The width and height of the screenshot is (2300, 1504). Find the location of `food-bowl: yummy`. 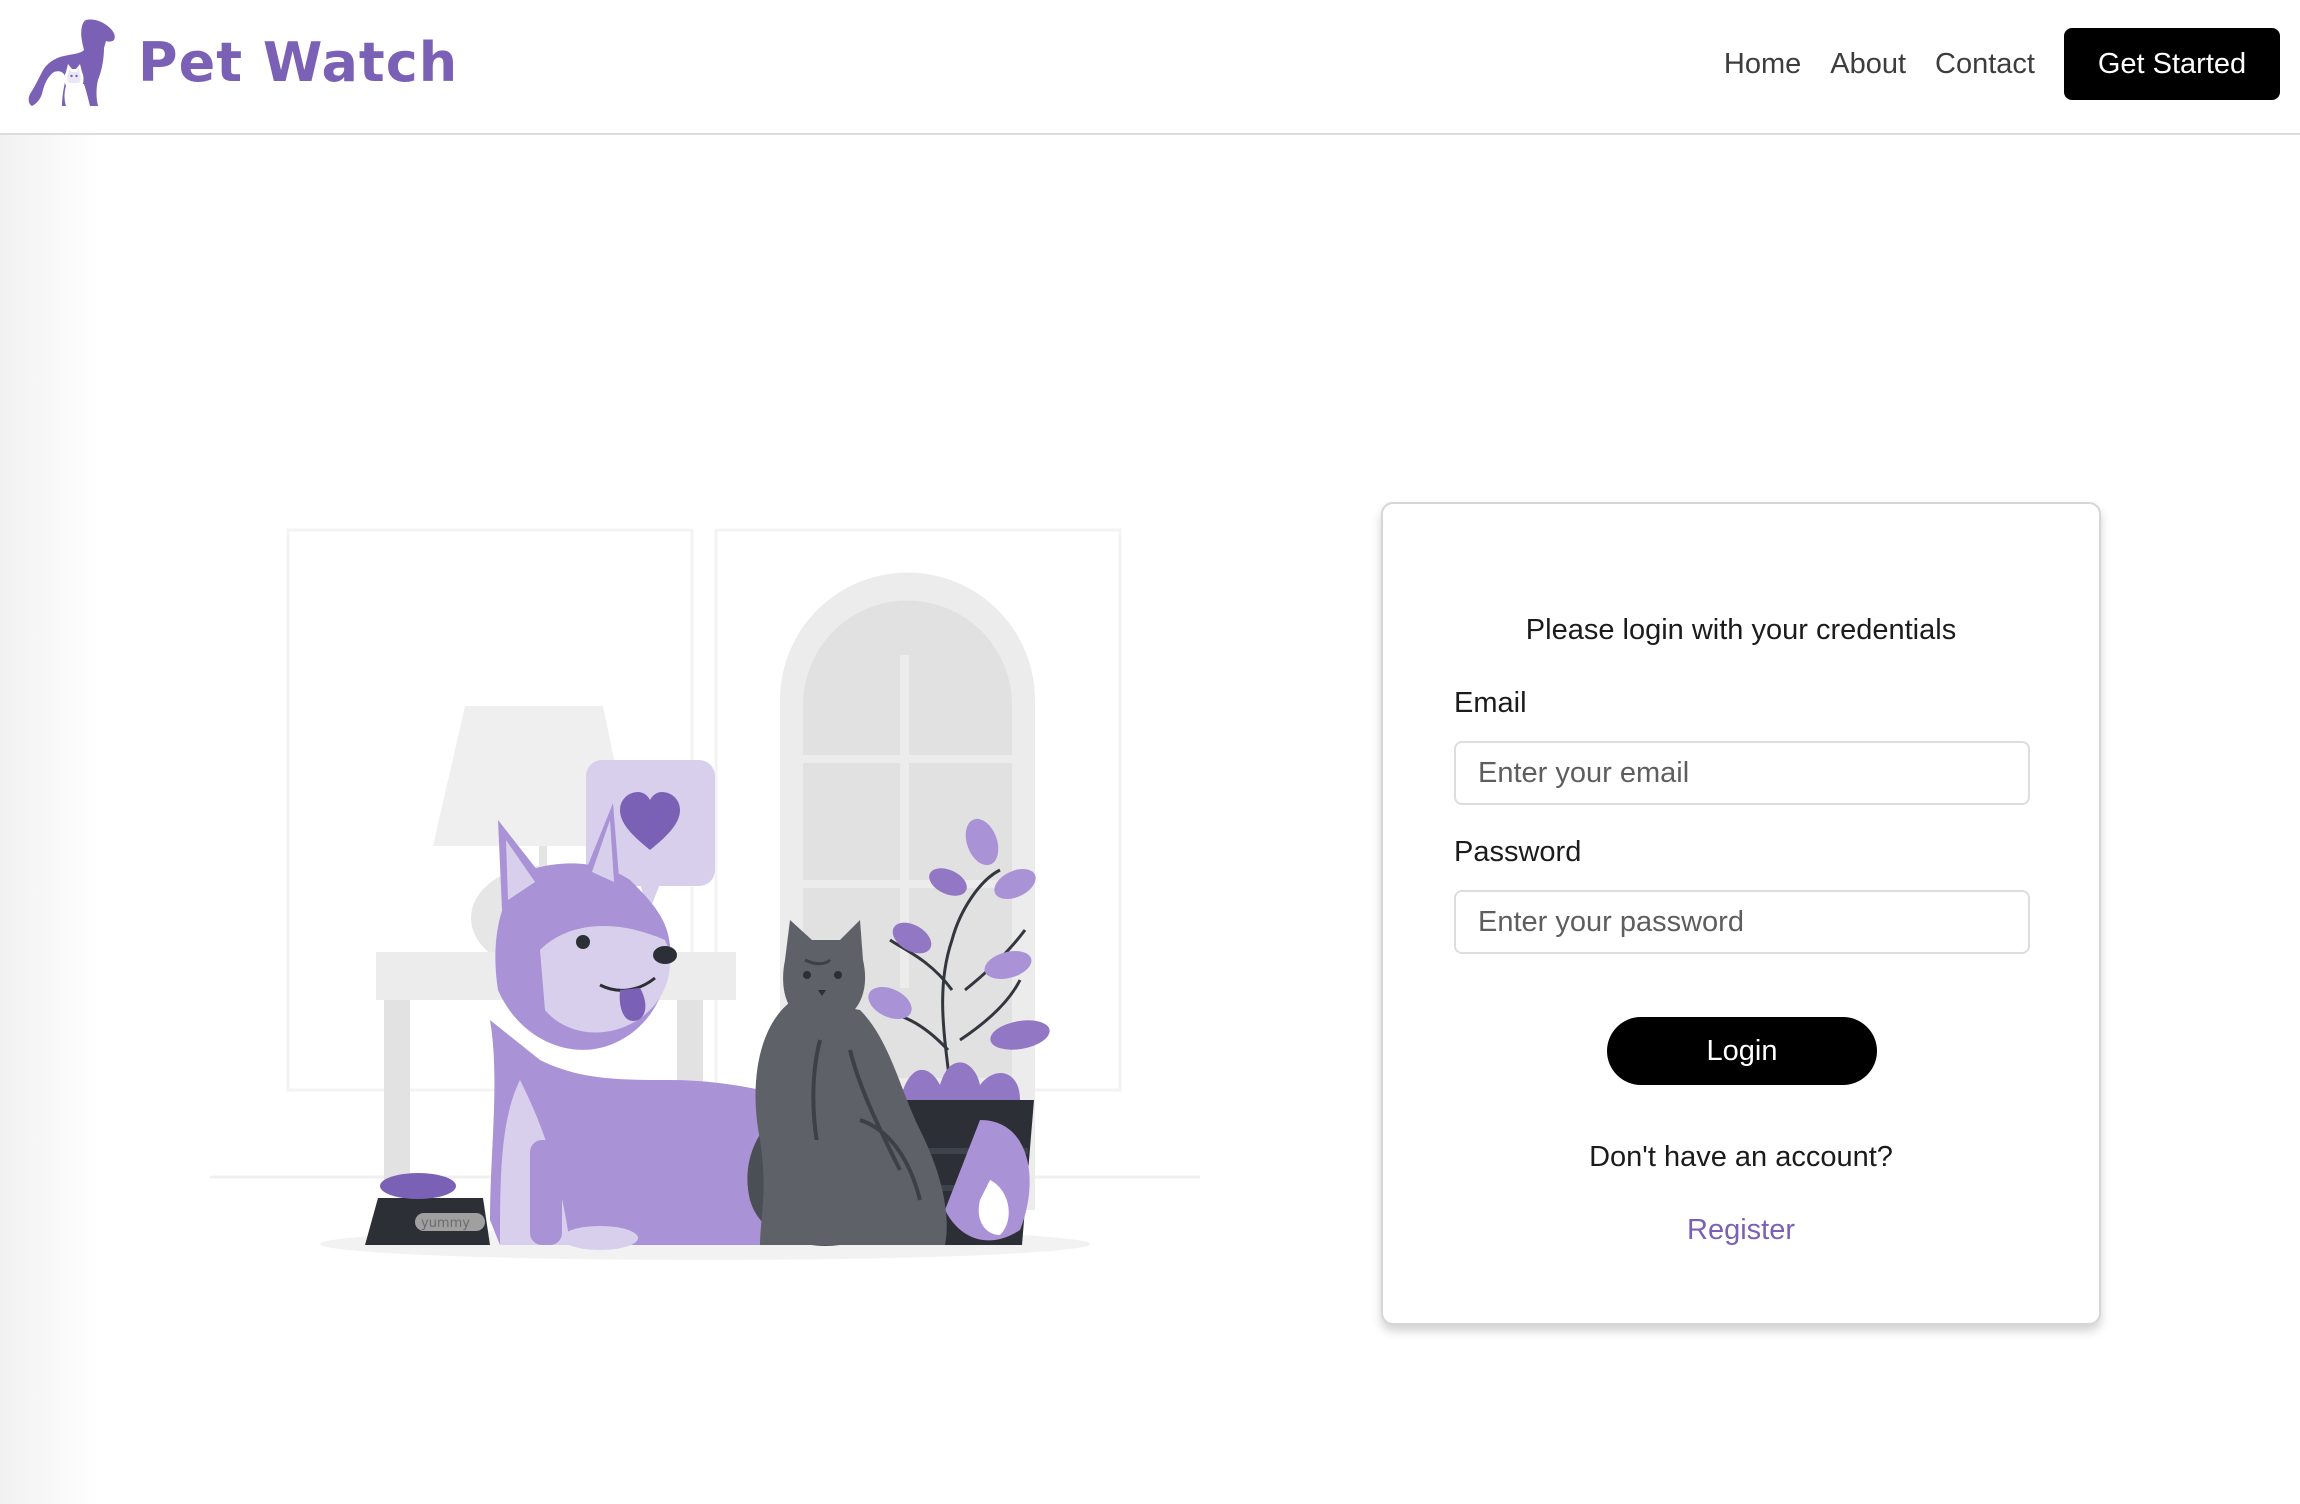

food-bowl: yummy is located at coordinates (427, 1209).